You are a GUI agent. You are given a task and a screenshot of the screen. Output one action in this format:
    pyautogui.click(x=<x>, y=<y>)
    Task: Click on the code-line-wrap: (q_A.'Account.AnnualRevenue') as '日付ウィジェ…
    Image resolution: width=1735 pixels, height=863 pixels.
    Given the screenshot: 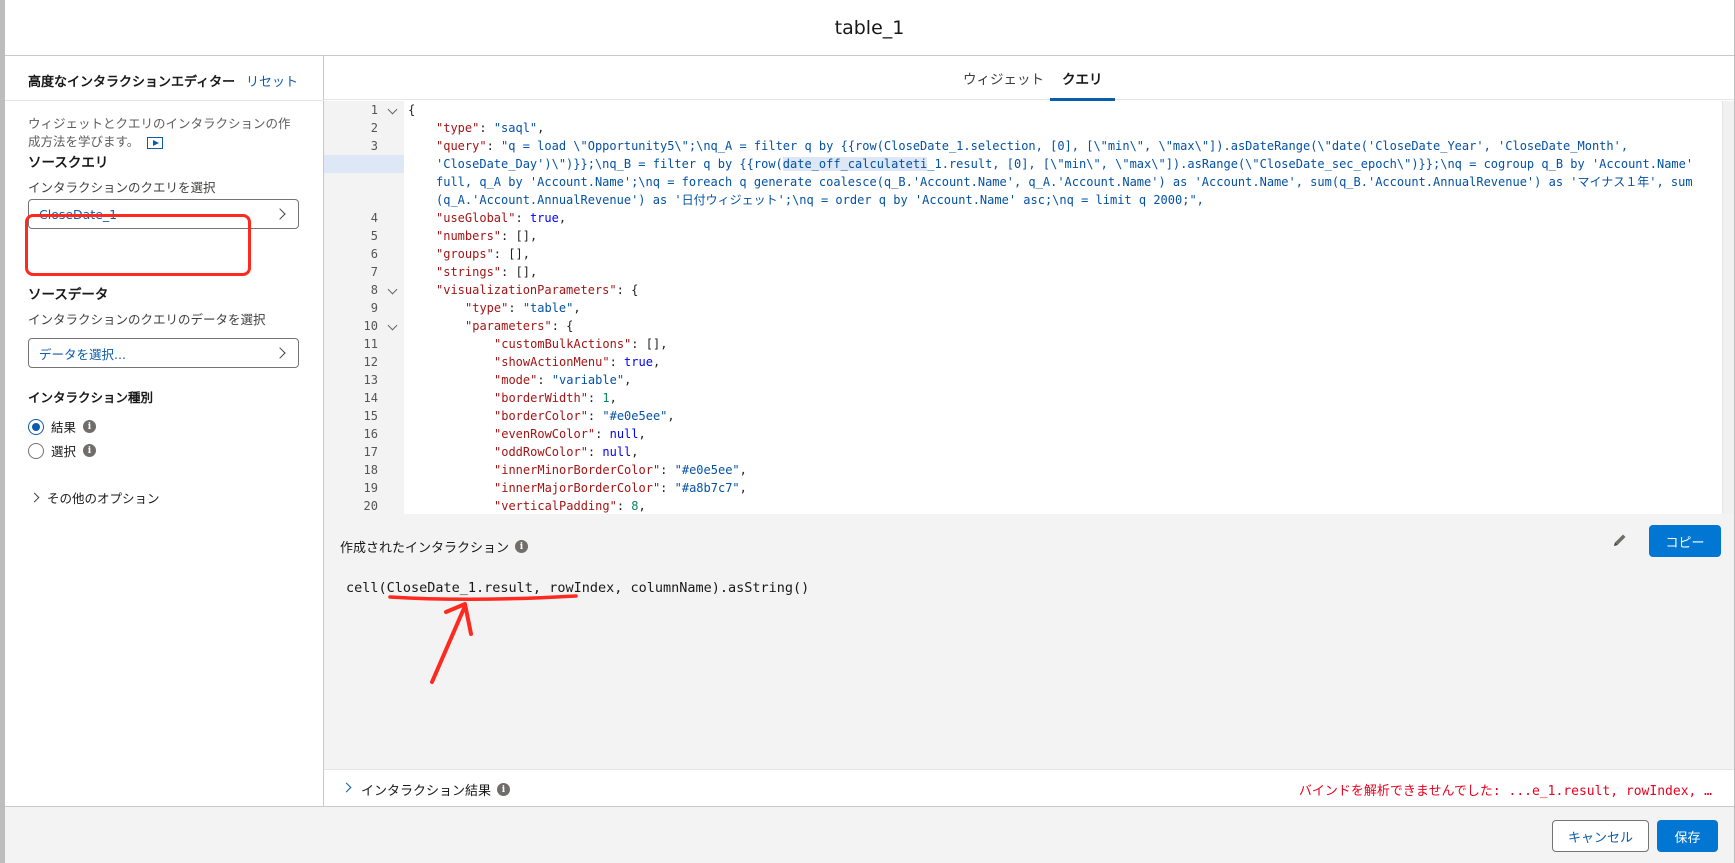 What is the action you would take?
    pyautogui.click(x=820, y=200)
    